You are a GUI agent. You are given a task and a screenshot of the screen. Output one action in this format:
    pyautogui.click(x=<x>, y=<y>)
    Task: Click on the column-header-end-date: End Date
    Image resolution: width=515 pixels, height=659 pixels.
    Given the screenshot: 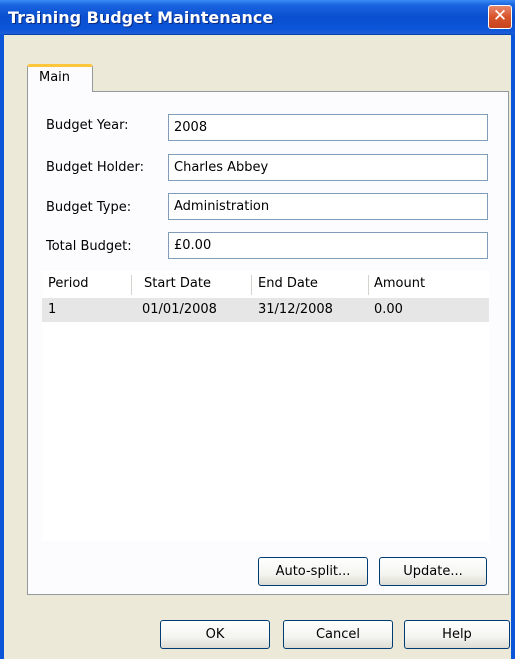 What is the action you would take?
    pyautogui.click(x=309, y=284)
    